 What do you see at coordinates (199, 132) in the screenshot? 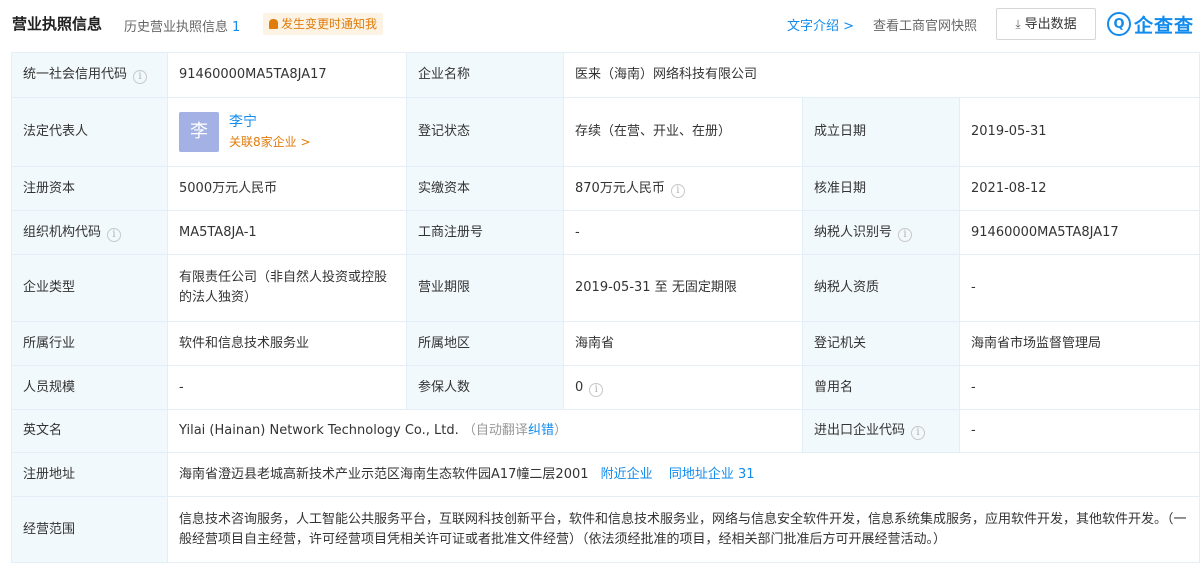
I see `avatar: 李` at bounding box center [199, 132].